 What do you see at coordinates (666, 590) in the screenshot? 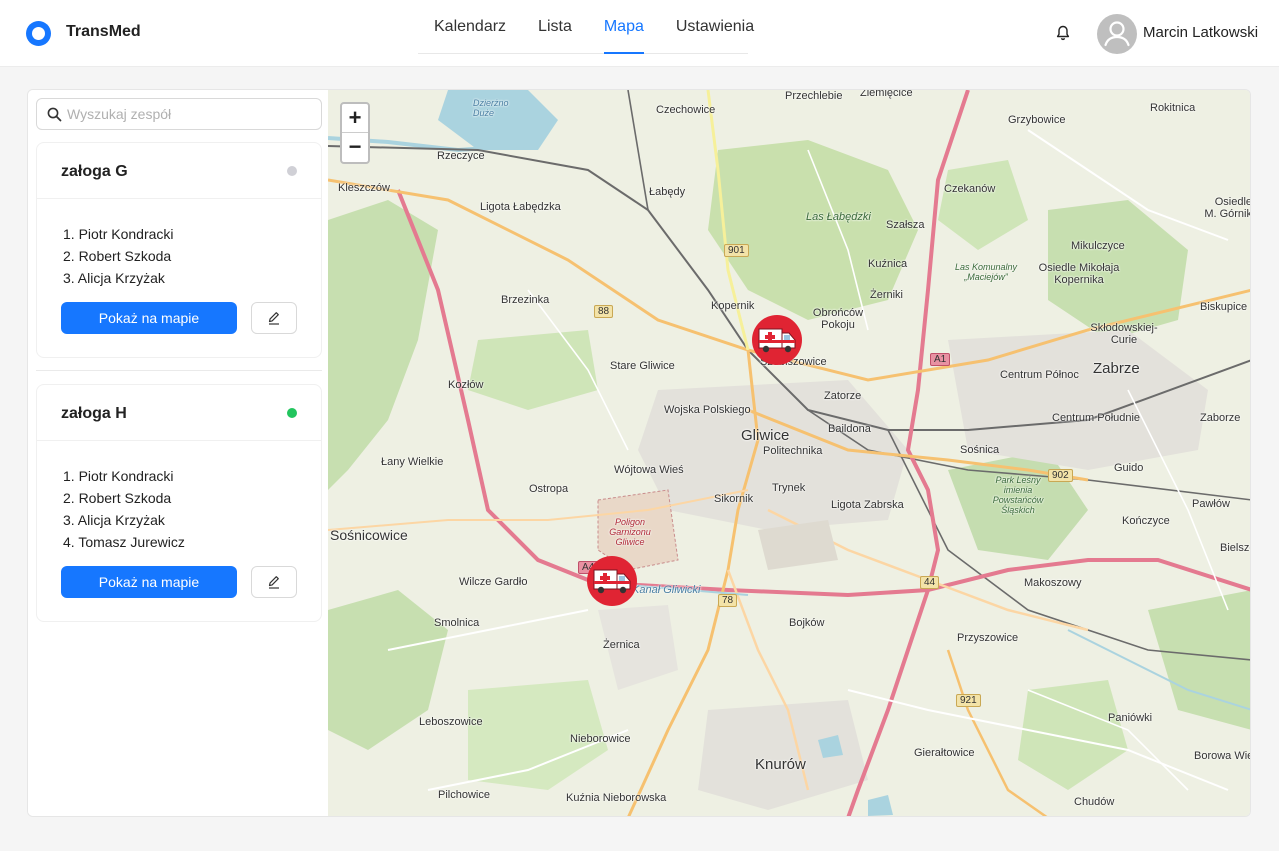
I see `map-label: Kanał Gliwicki` at bounding box center [666, 590].